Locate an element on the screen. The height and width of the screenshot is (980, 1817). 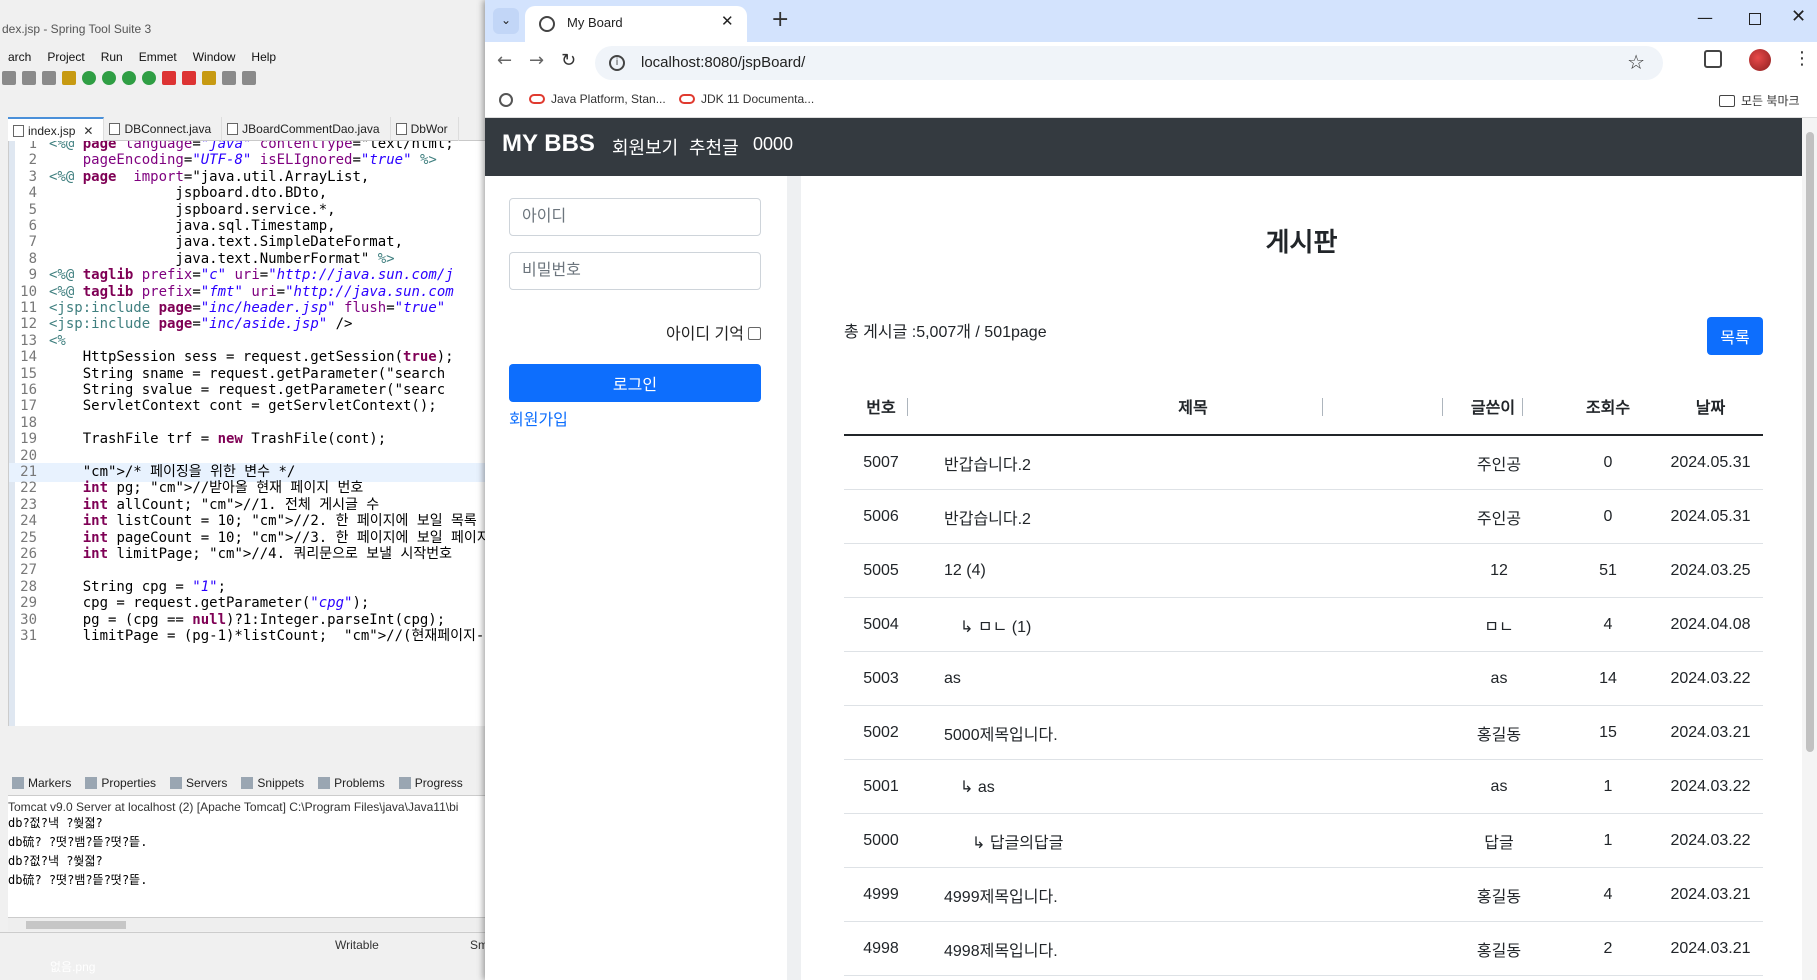
remember-id-checkbox is located at coordinates (754, 333).